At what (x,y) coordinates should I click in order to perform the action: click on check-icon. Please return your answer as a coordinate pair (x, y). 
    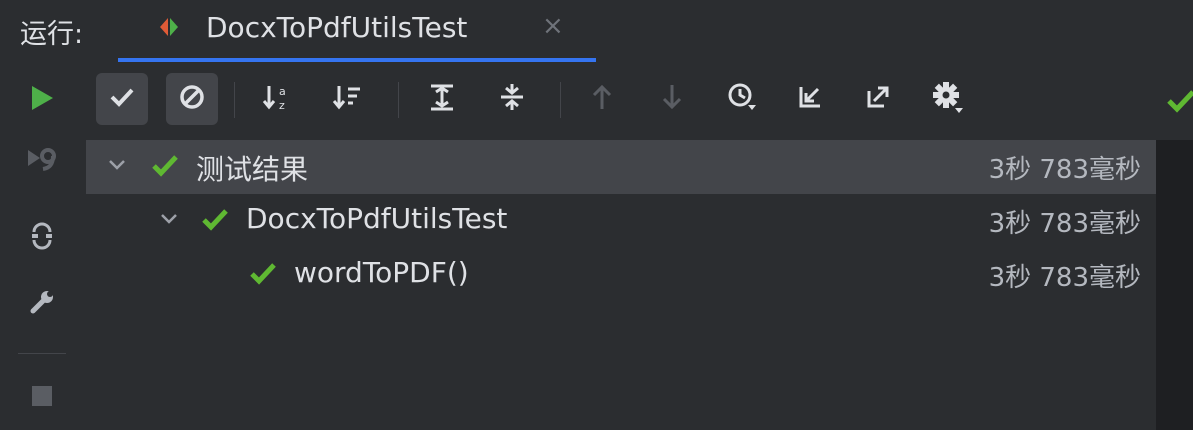
    Looking at the image, I should click on (122, 99).